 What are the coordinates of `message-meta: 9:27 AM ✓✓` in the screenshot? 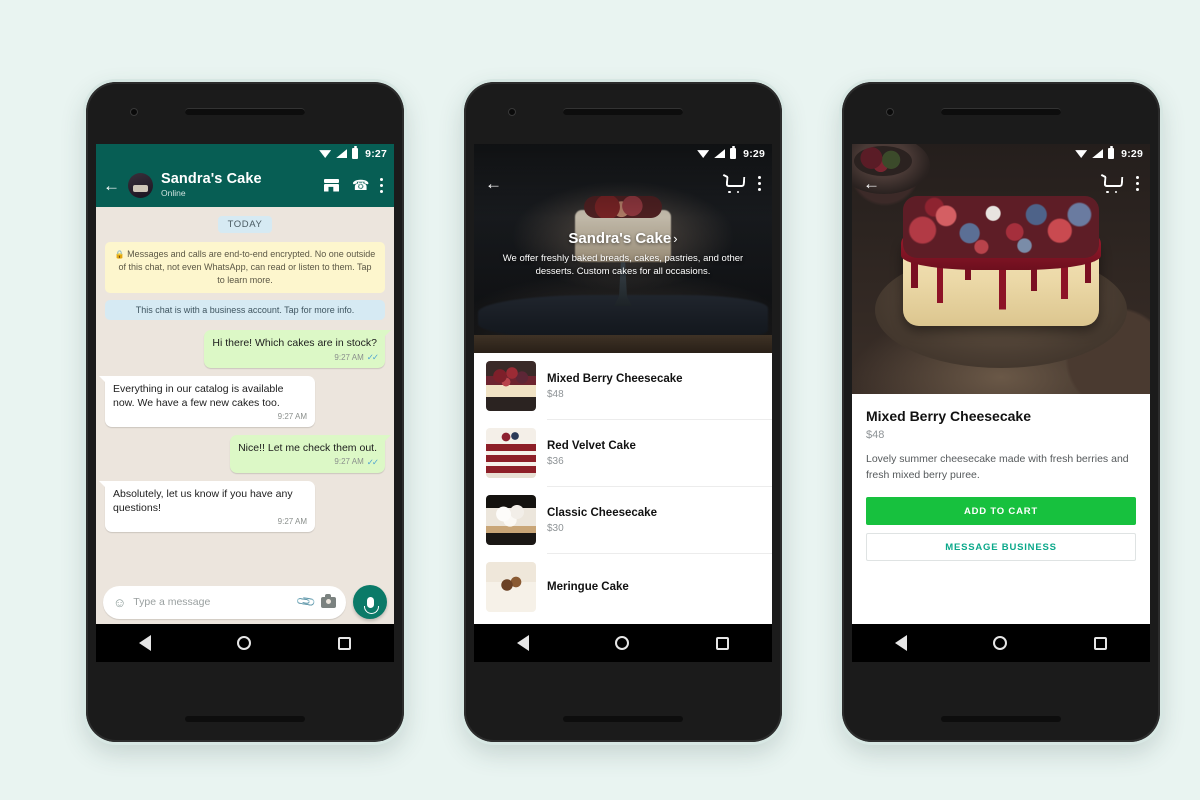 It's located at (308, 462).